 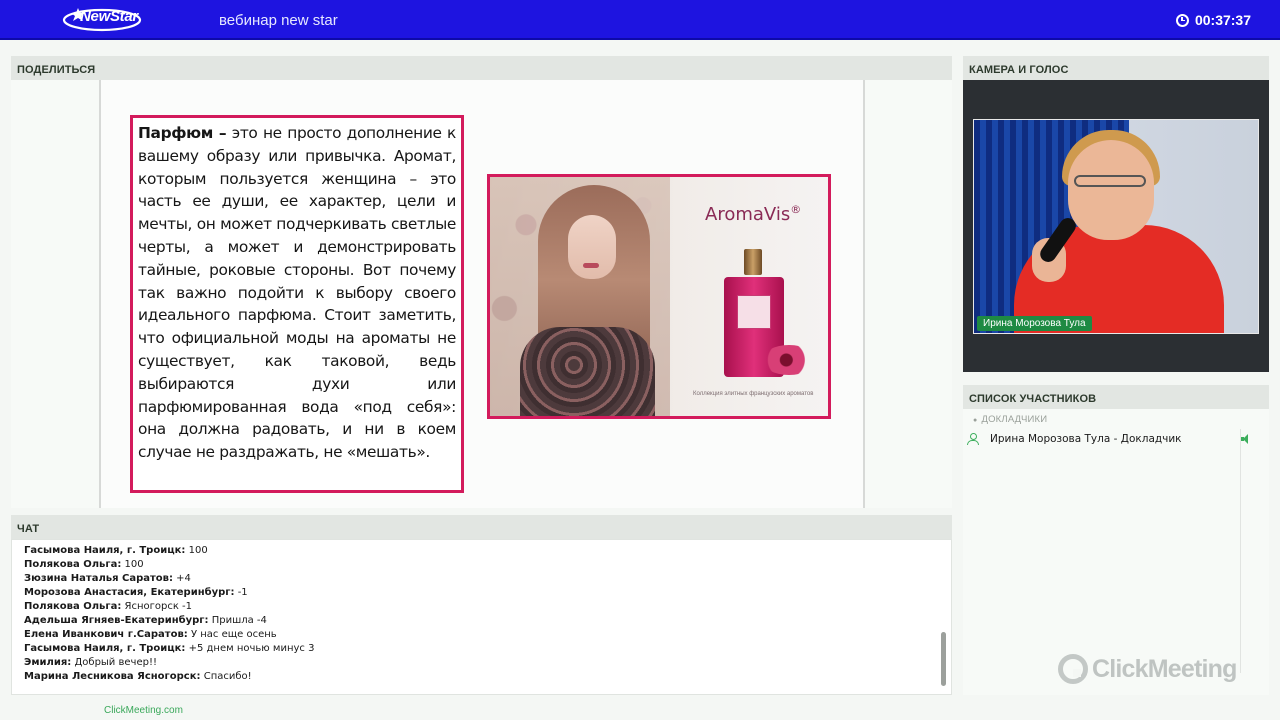 I want to click on presenter-glasses, so click(x=1110, y=181).